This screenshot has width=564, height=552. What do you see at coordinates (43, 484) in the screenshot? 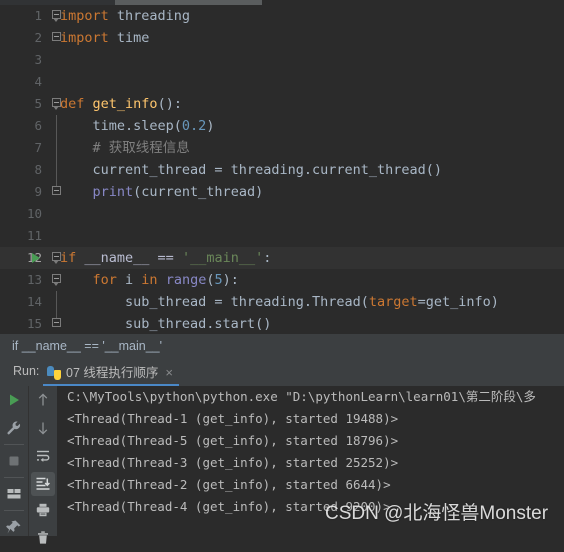
I see `scroll-to-end-button` at bounding box center [43, 484].